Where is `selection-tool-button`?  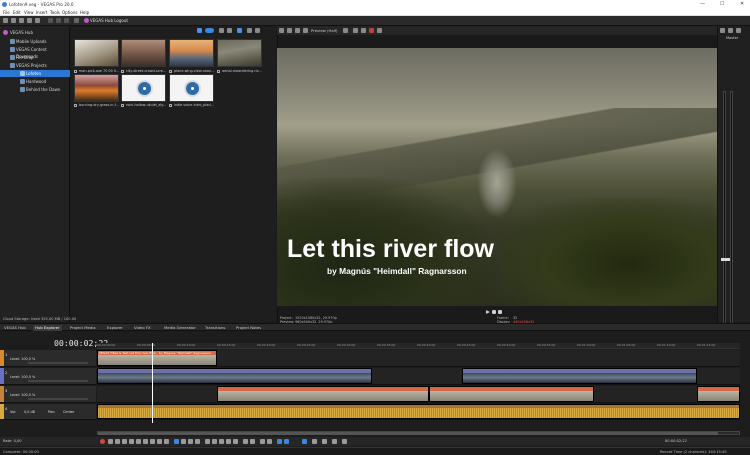 selection-tool-button is located at coordinates (190, 441).